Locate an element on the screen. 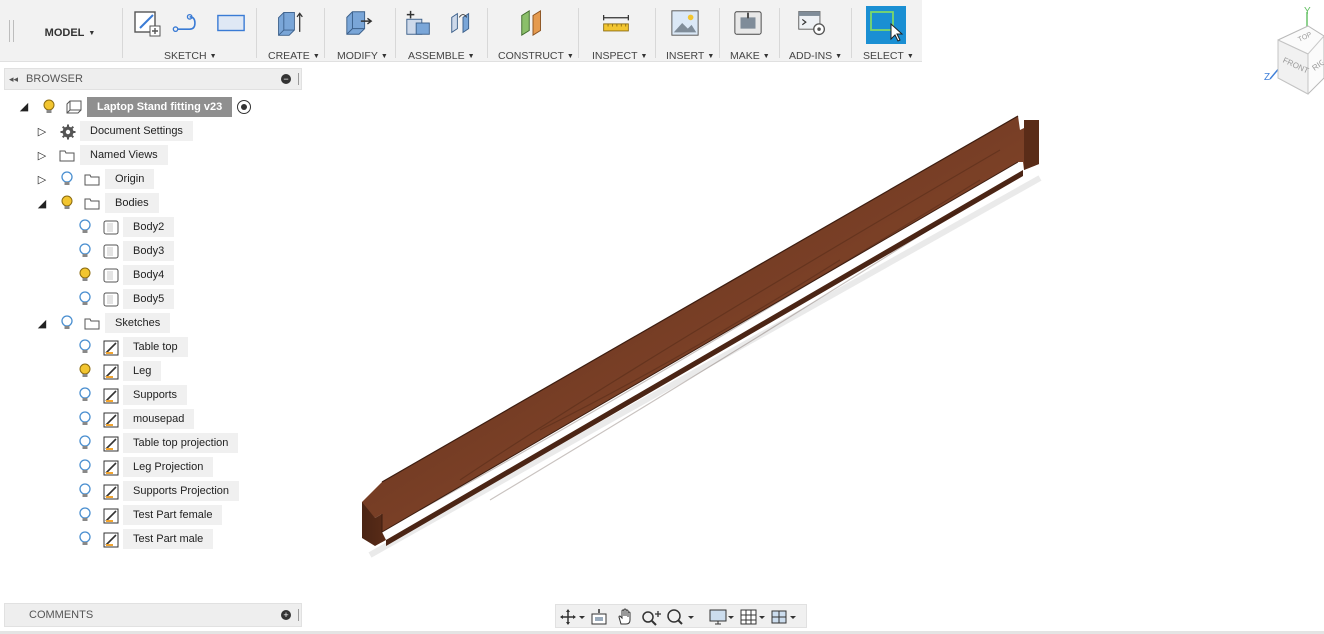 The width and height of the screenshot is (1324, 634). tree-item-body3: Body3 is located at coordinates (149, 251).